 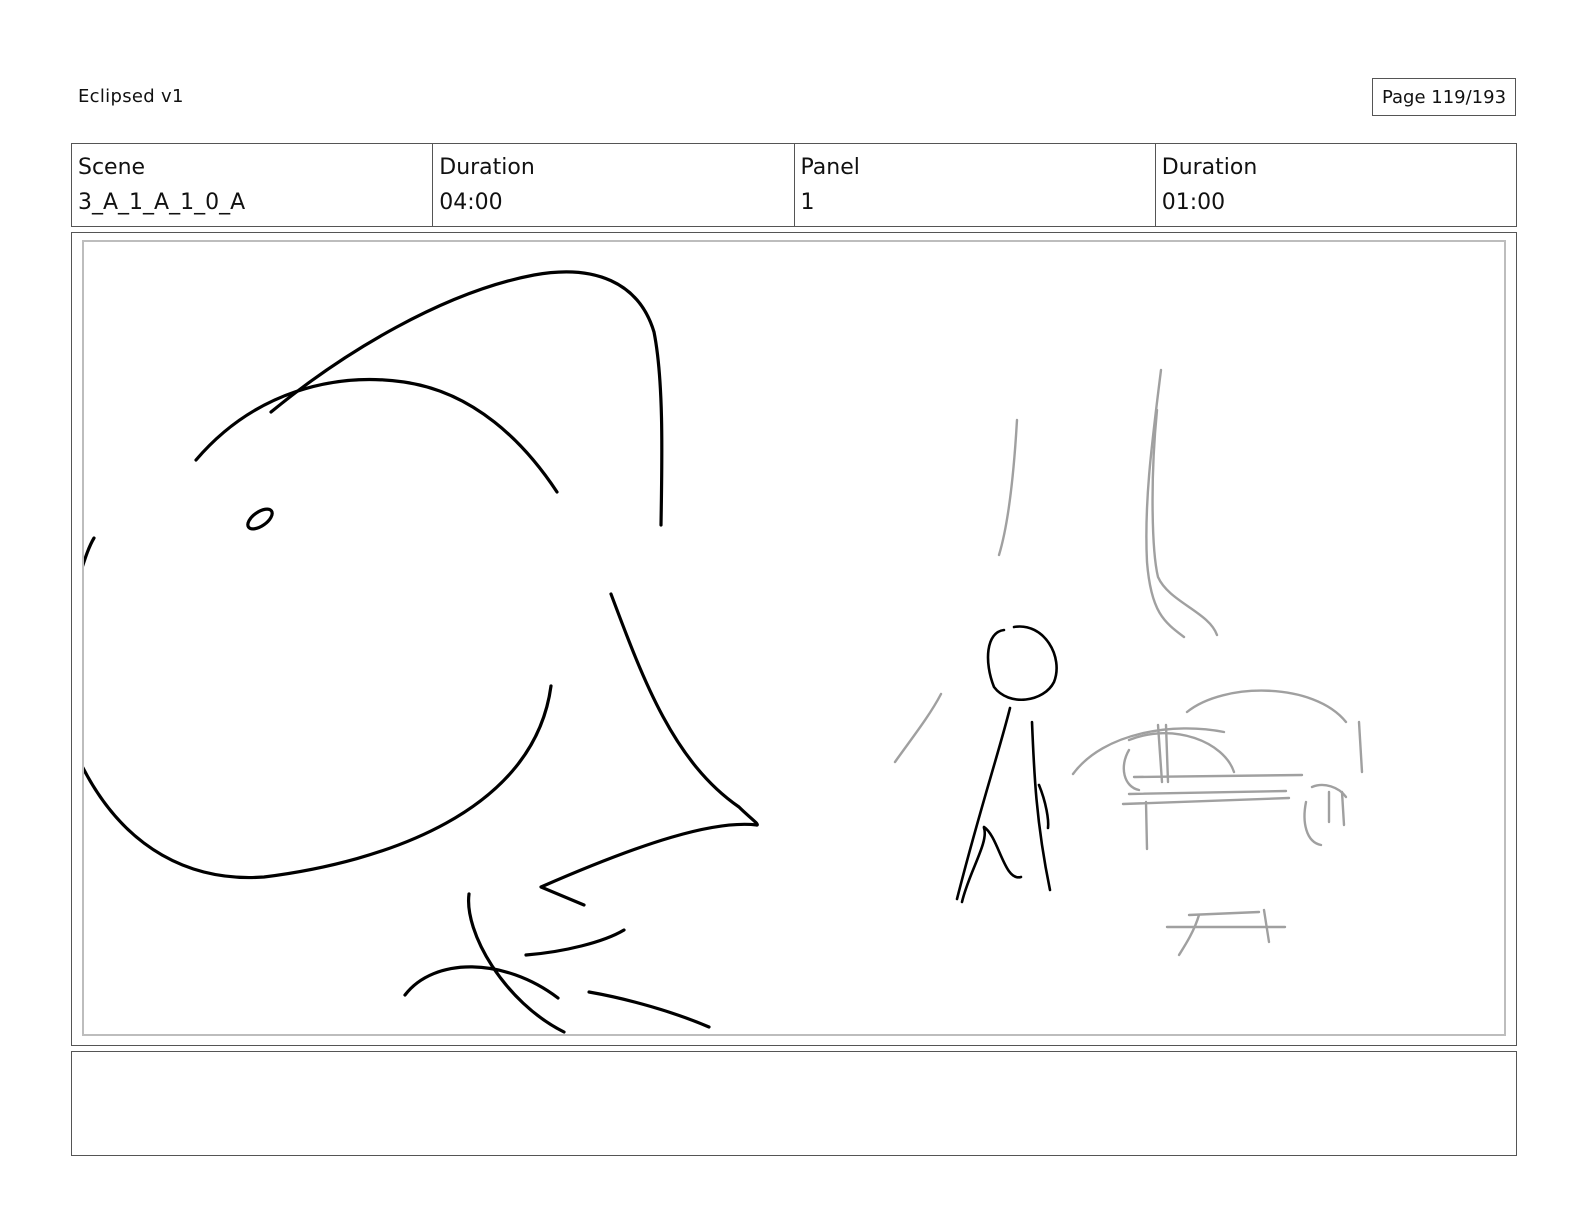 What do you see at coordinates (1209, 167) in the screenshot?
I see `panel-duration-label: Duration` at bounding box center [1209, 167].